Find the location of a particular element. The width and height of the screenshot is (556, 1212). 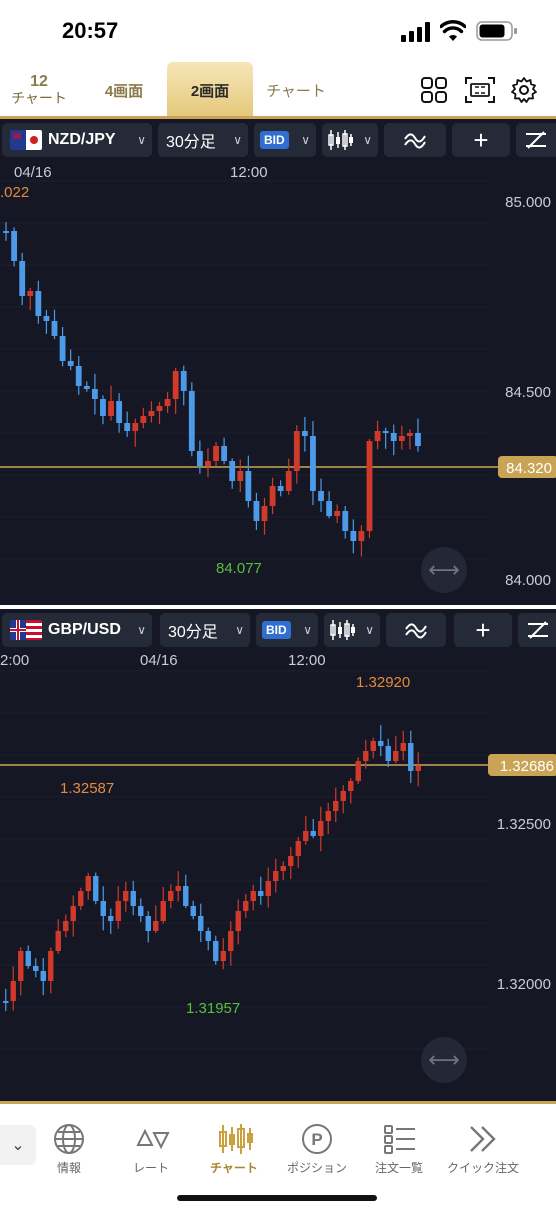

nav-order-list: 注文一覧 is located at coordinates (399, 1151).